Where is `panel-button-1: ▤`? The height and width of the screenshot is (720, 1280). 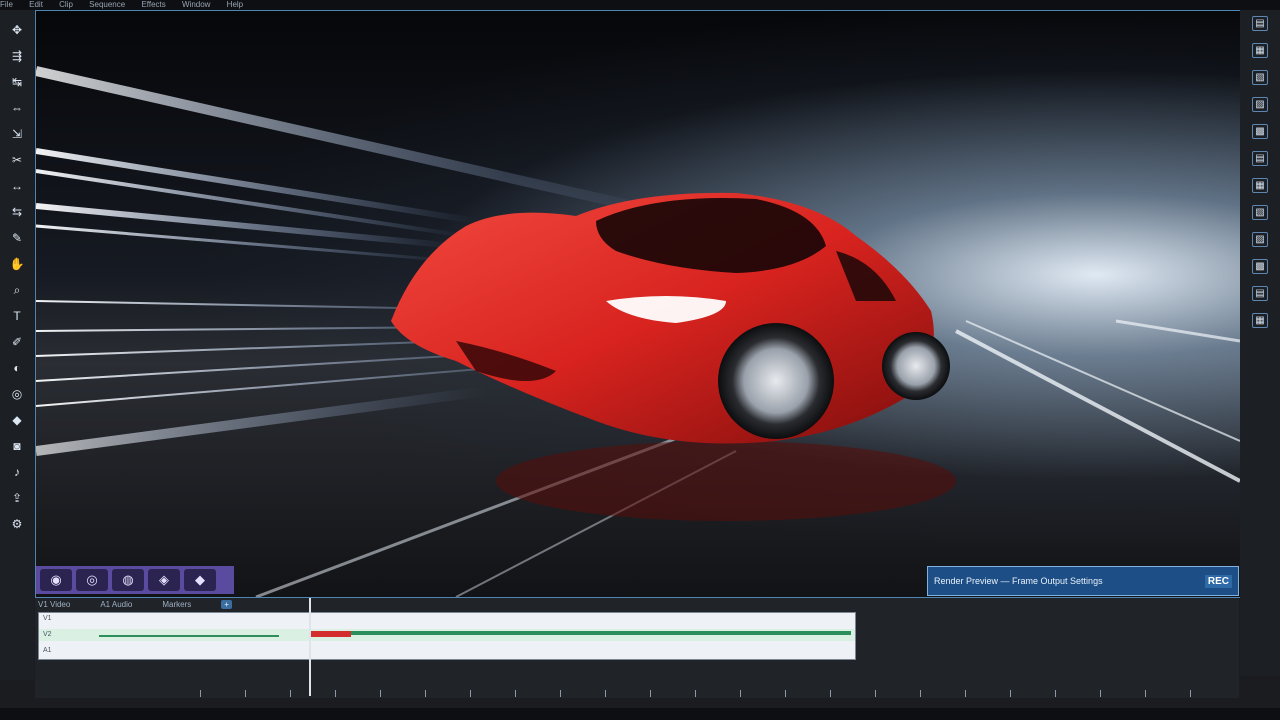 panel-button-1: ▤ is located at coordinates (1260, 23).